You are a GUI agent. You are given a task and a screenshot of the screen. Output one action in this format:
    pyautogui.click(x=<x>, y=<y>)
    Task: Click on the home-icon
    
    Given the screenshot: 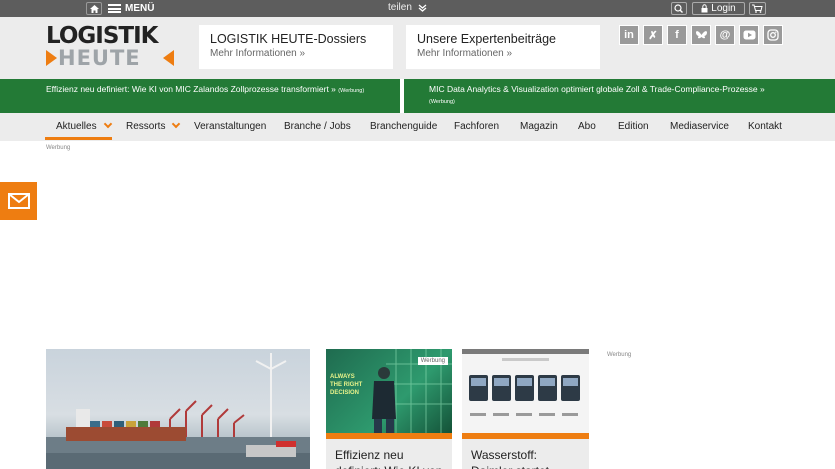 What is the action you would take?
    pyautogui.click(x=94, y=8)
    